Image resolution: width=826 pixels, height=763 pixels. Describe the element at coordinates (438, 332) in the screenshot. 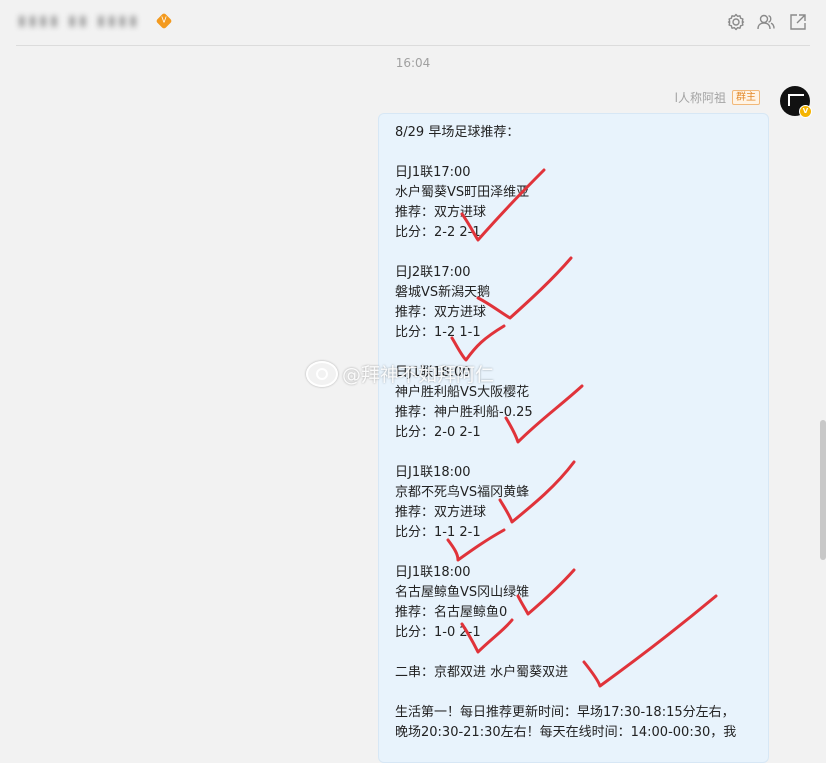

I see `message-line: 比分：1-2 1-1` at that location.